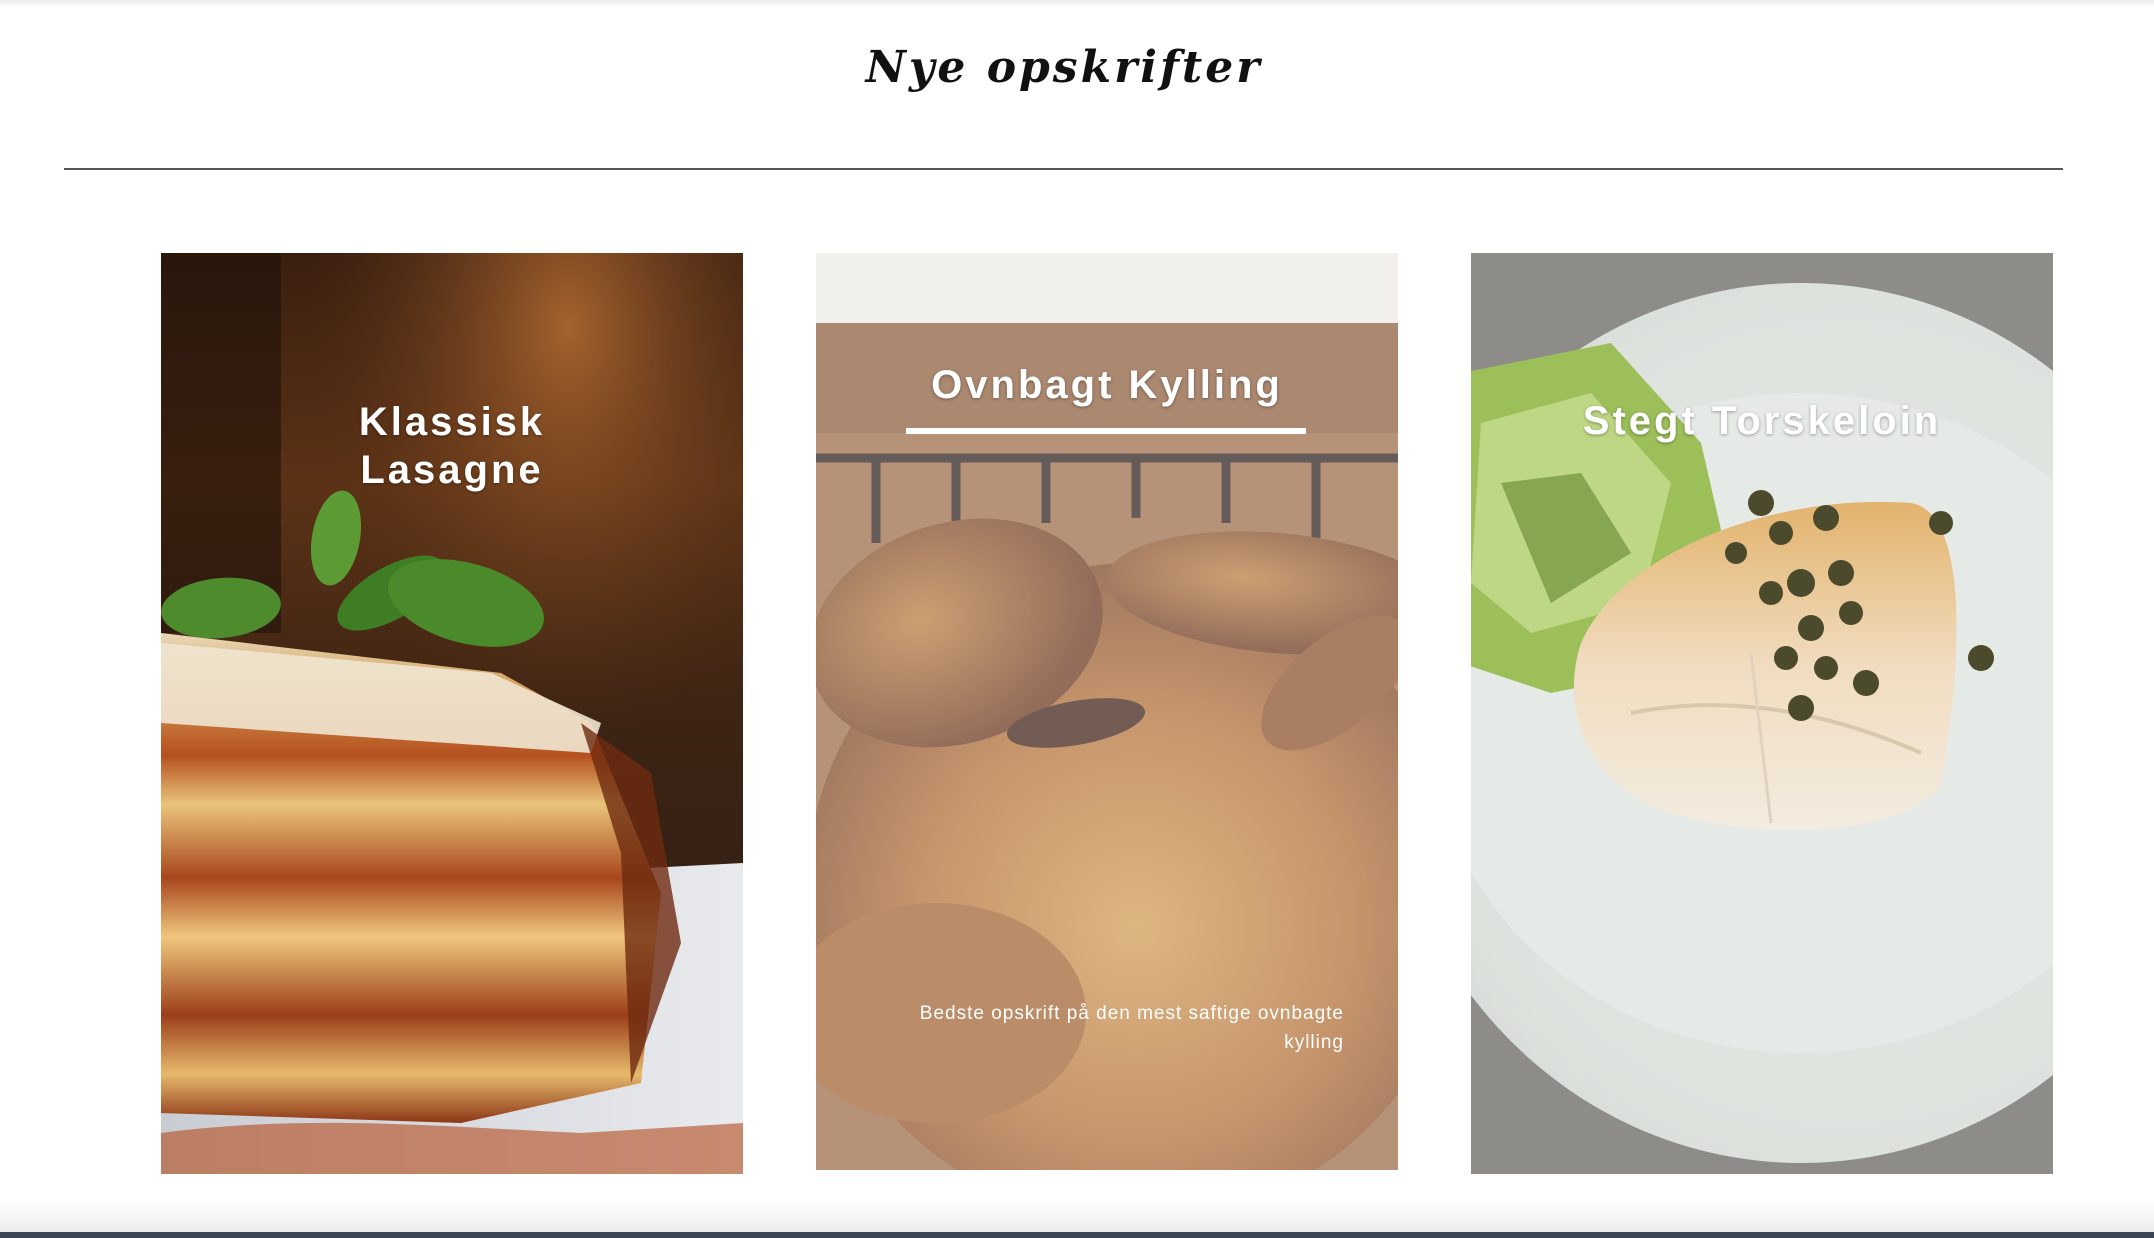 This screenshot has height=1238, width=2154. What do you see at coordinates (1107, 385) in the screenshot?
I see `recipe-title: Ovnbagt Kylling` at bounding box center [1107, 385].